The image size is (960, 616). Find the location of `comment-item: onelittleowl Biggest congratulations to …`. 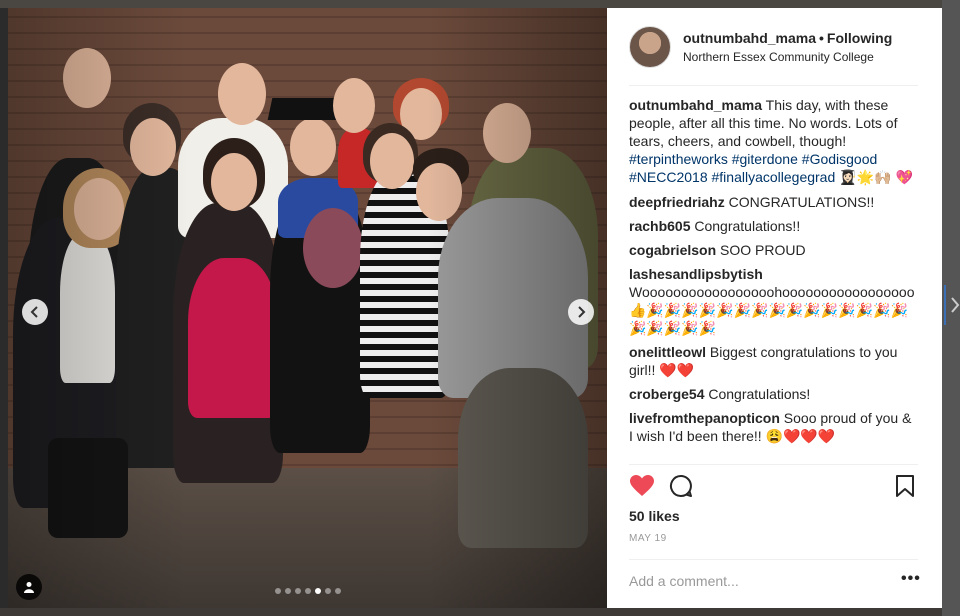

comment-item: onelittleowl Biggest congratulations to … is located at coordinates (774, 361).